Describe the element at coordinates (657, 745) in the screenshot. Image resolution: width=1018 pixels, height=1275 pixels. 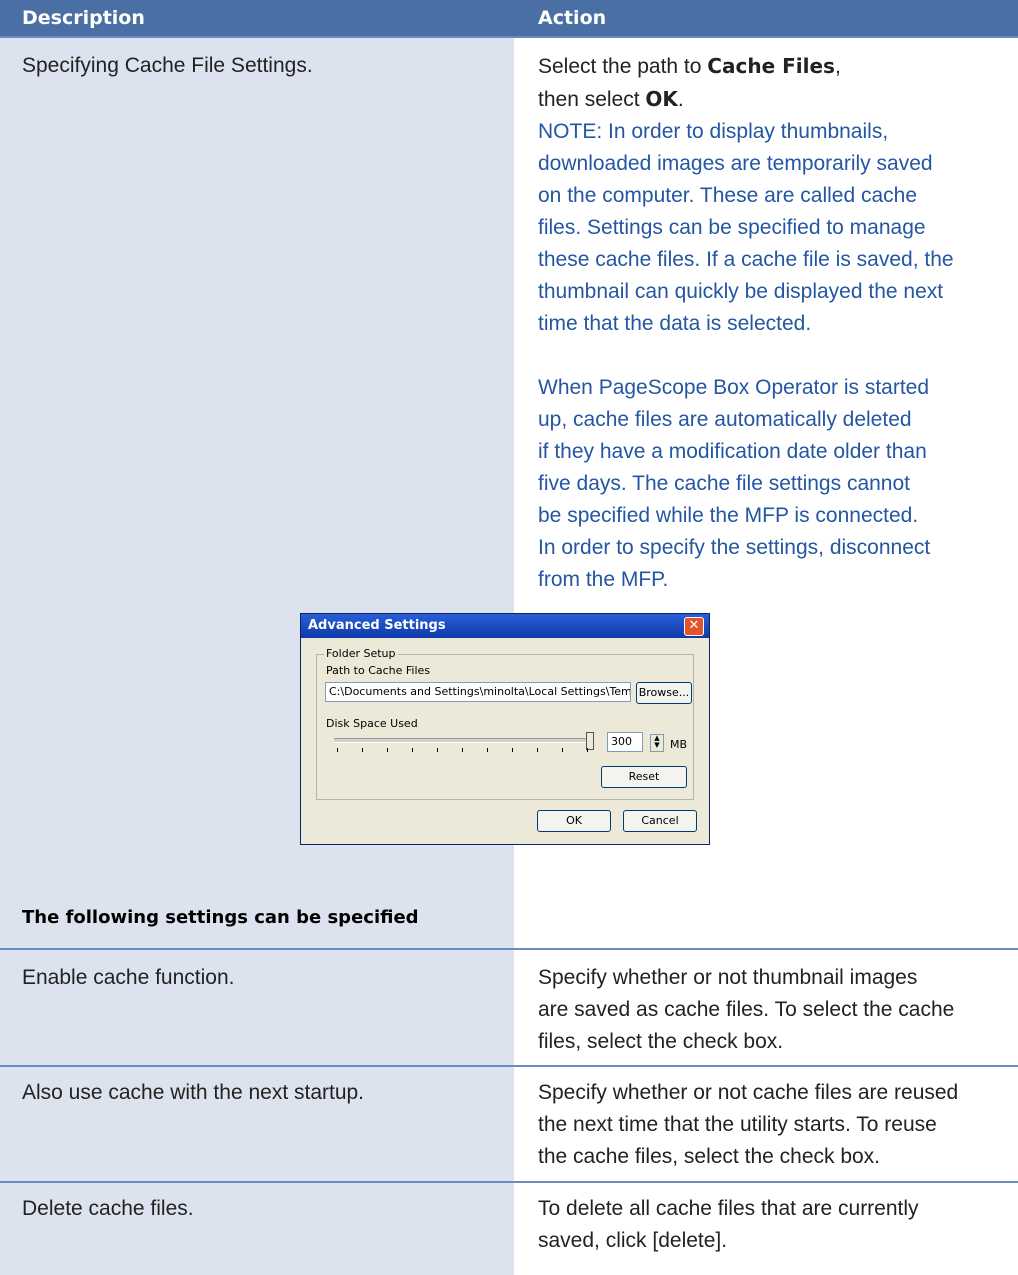
I see `spinner-down-icon: ▼` at that location.